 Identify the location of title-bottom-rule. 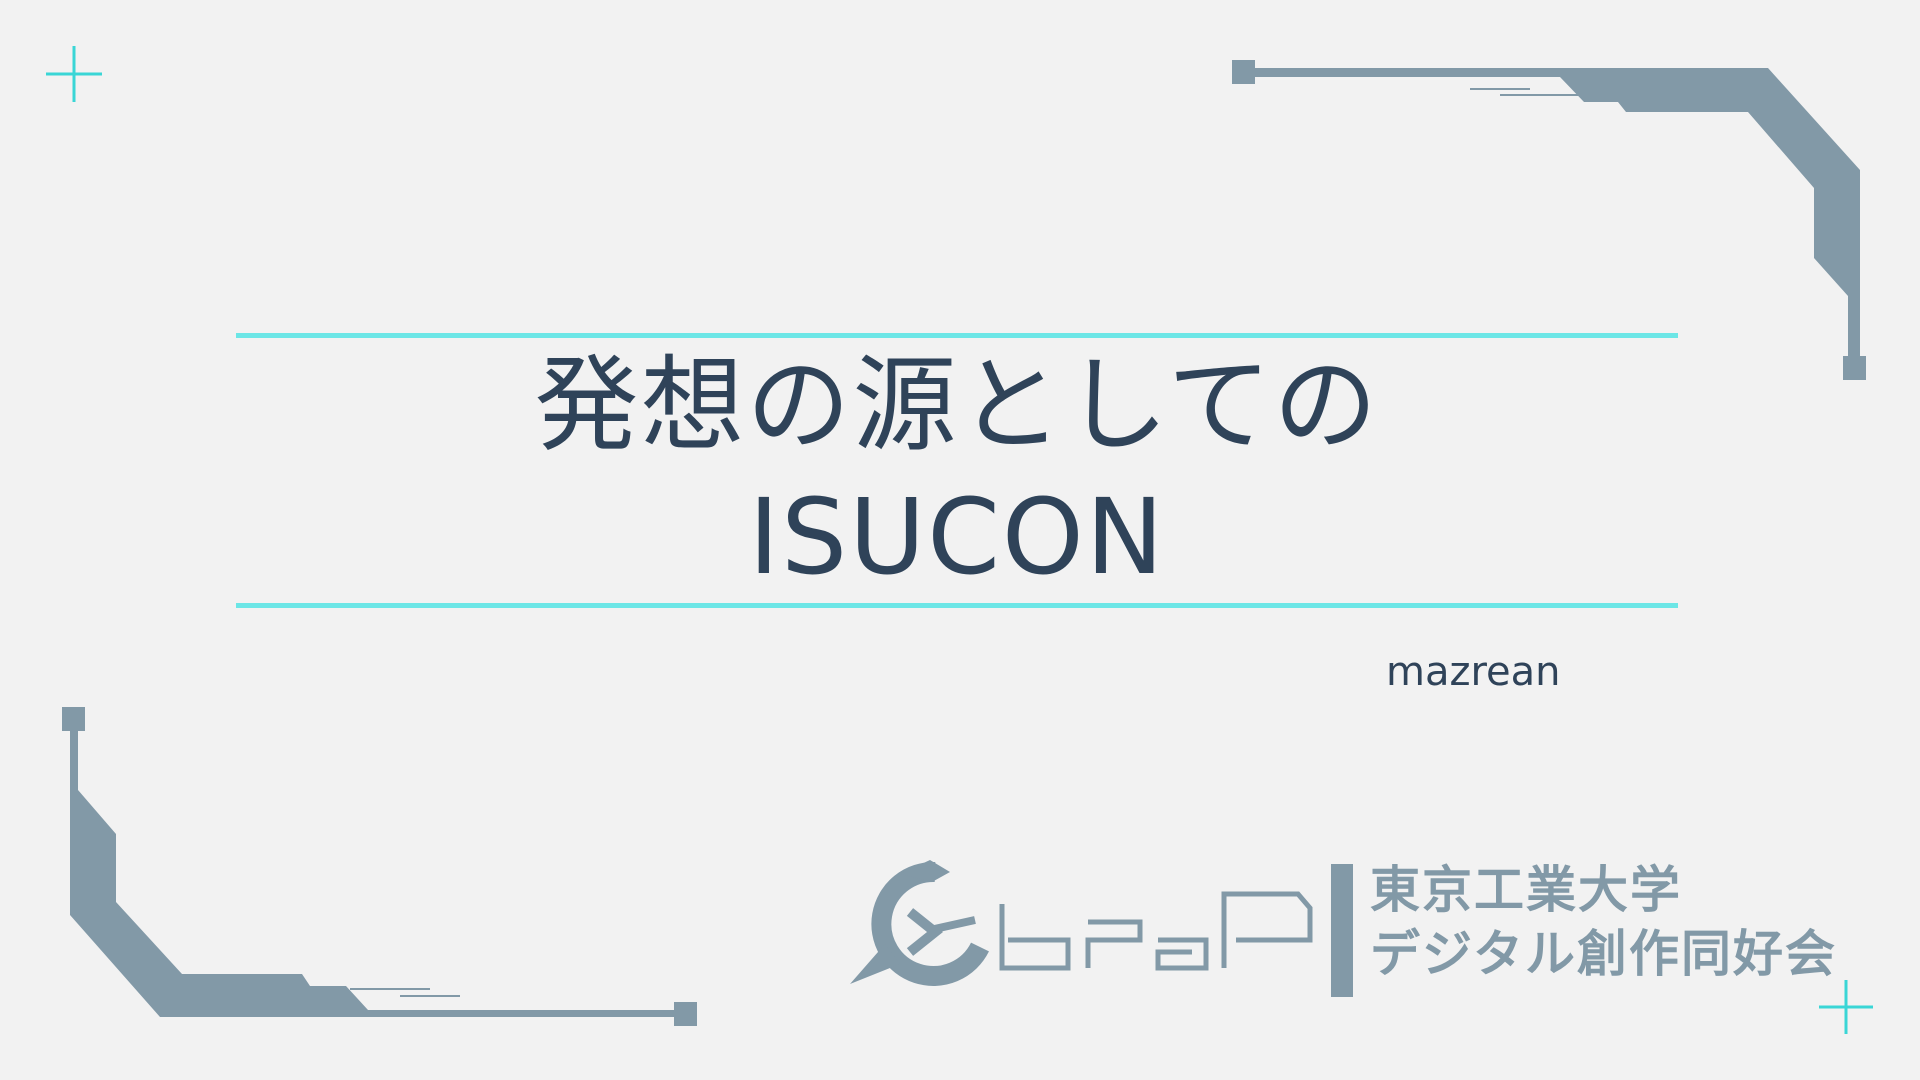
(957, 605).